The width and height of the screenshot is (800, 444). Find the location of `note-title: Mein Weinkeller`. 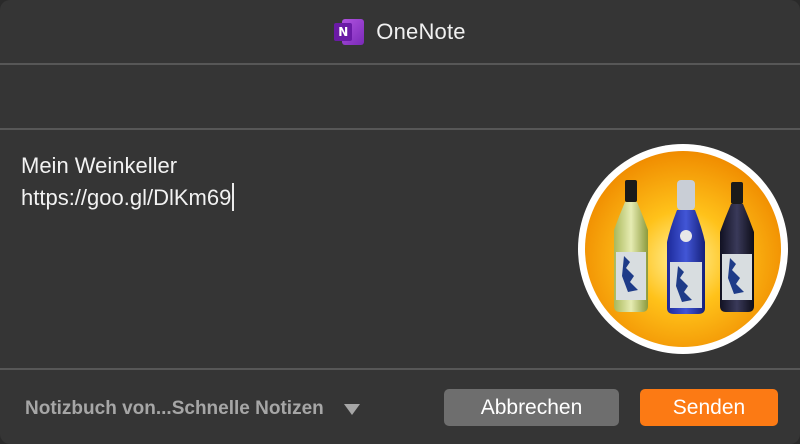

note-title: Mein Weinkeller is located at coordinates (99, 165).